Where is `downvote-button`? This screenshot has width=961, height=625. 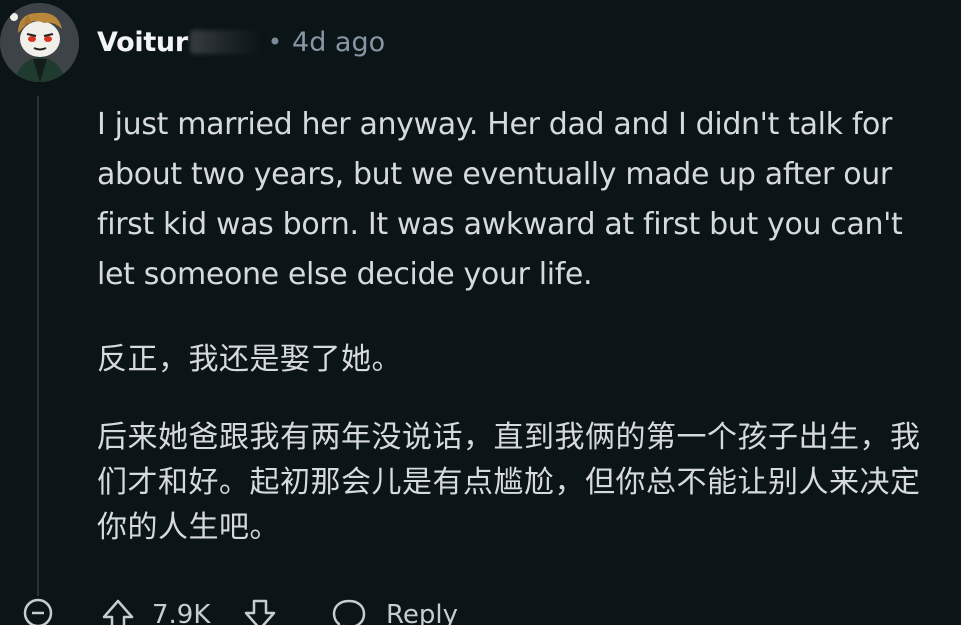
downvote-button is located at coordinates (260, 611).